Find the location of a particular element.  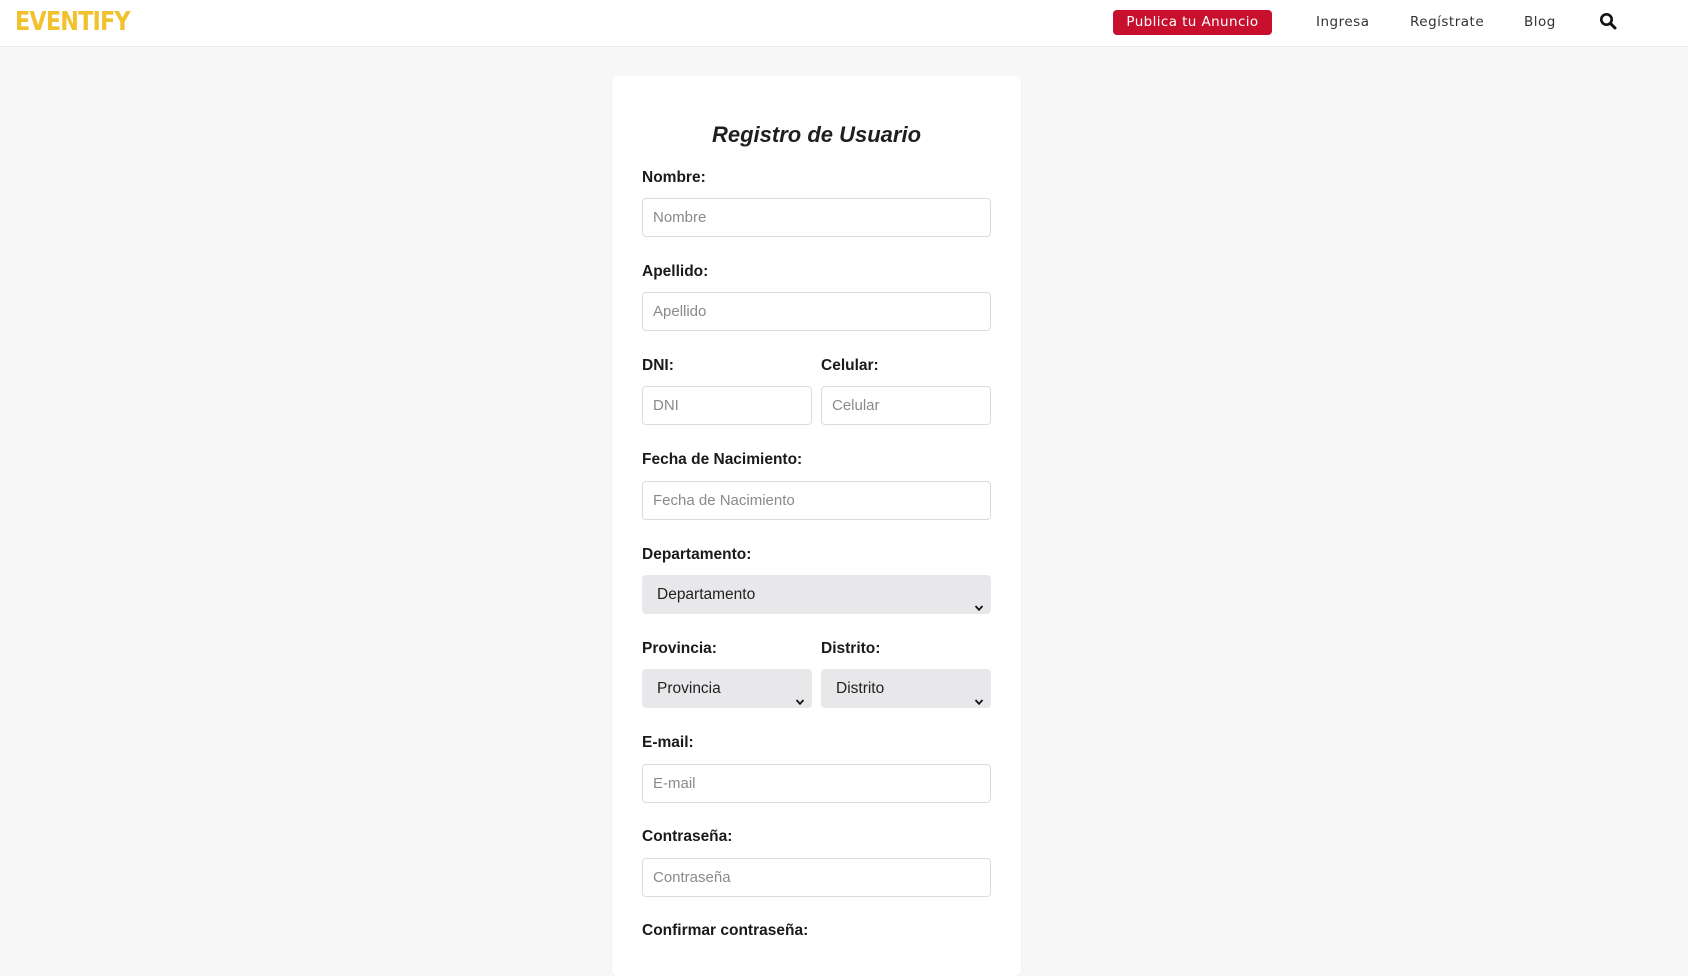

dni-label: DNI: is located at coordinates (658, 365).